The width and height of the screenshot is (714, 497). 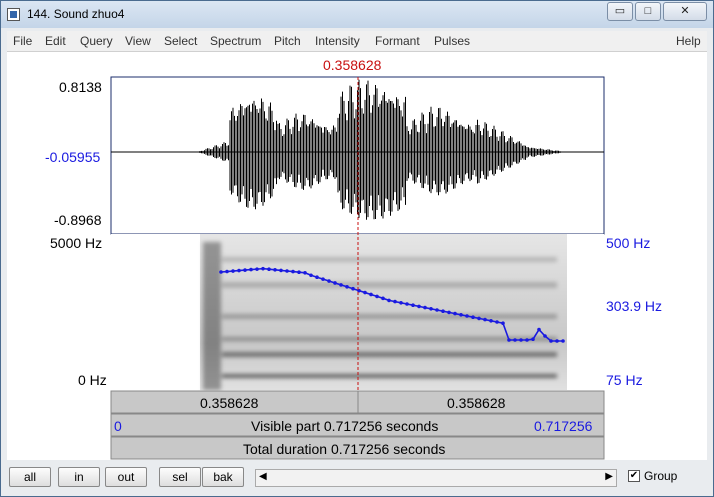 What do you see at coordinates (357, 14) in the screenshot?
I see `title-bar: 144. Sound zhuo4 ▭ □ ✕` at bounding box center [357, 14].